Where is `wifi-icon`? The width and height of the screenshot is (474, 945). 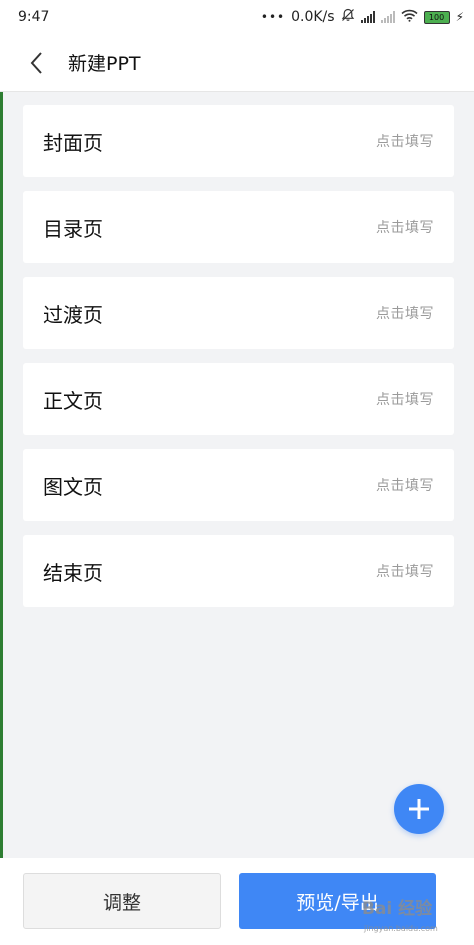 wifi-icon is located at coordinates (409, 17).